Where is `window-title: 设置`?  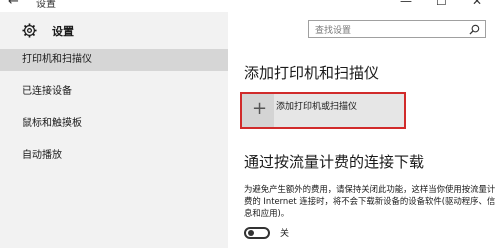
window-title: 设置 is located at coordinates (46, 5).